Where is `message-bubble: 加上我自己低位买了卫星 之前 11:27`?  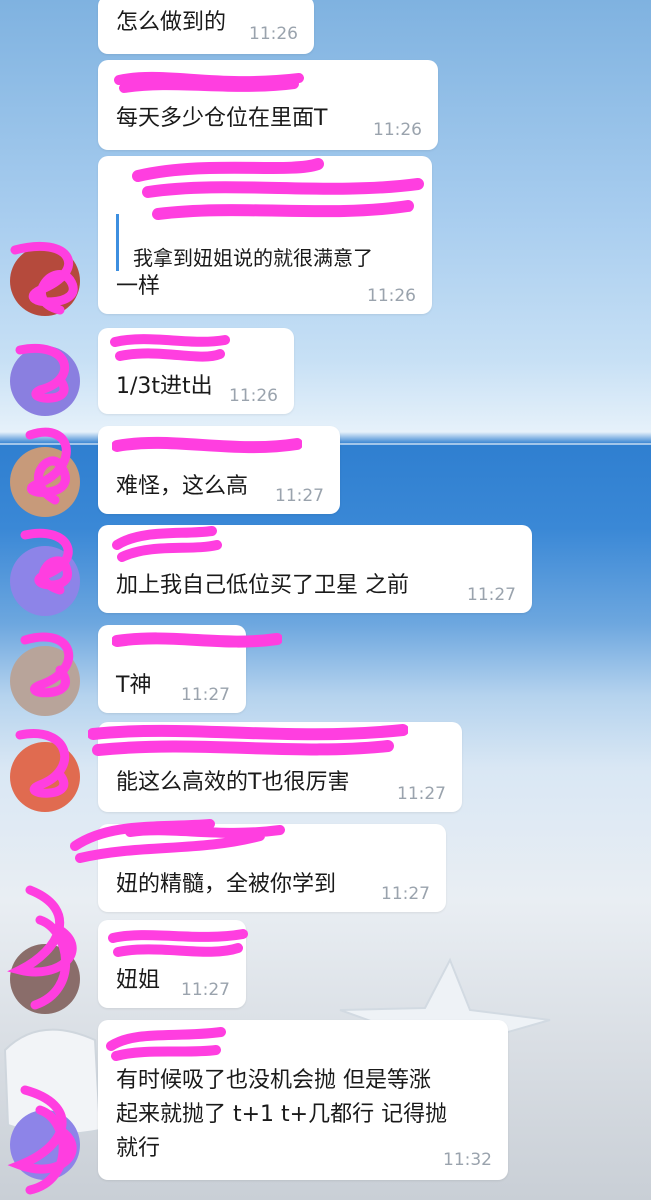 message-bubble: 加上我自己低位买了卫星 之前 11:27 is located at coordinates (315, 569).